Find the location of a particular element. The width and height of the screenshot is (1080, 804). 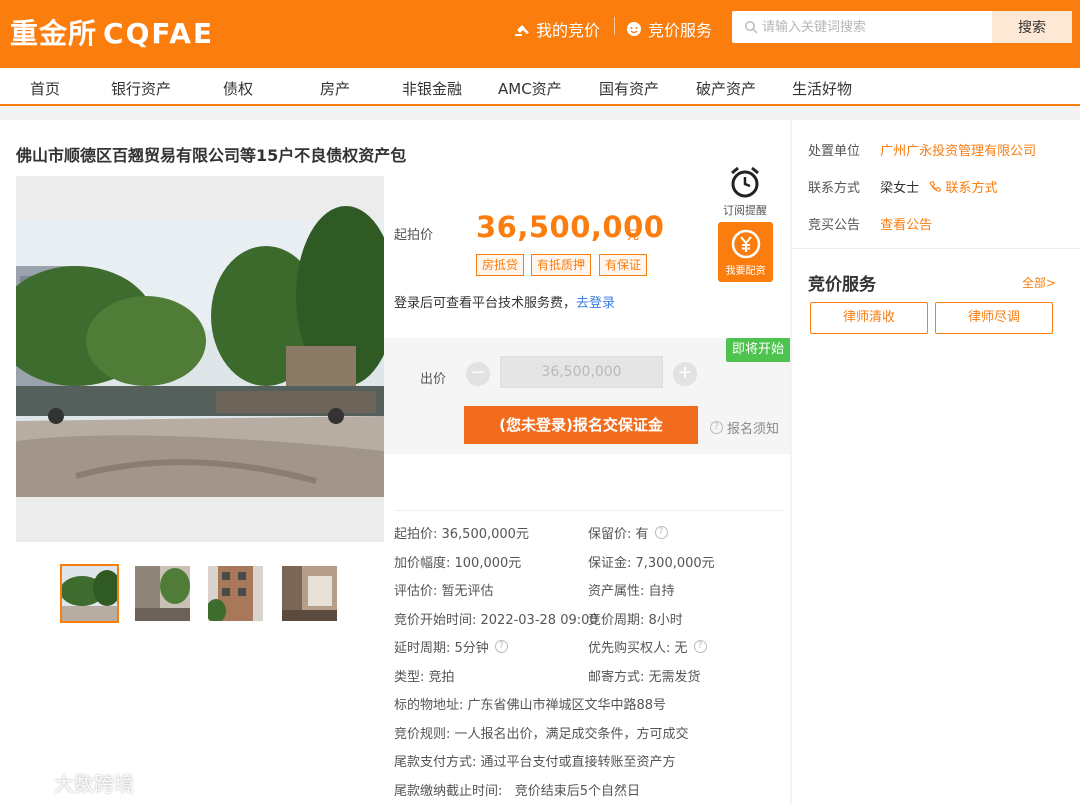

phone-icon is located at coordinates (935, 186).